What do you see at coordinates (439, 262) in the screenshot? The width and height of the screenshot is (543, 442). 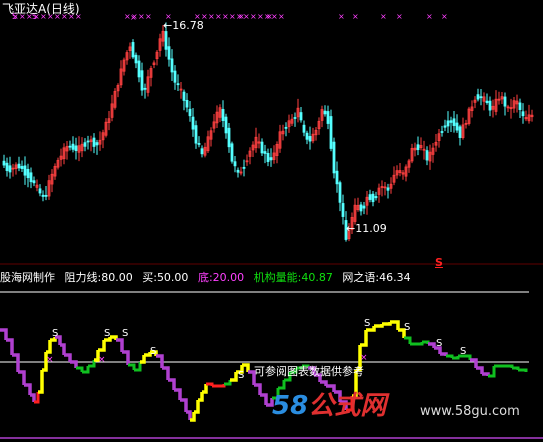 I see `buy-signal-marker: S` at bounding box center [439, 262].